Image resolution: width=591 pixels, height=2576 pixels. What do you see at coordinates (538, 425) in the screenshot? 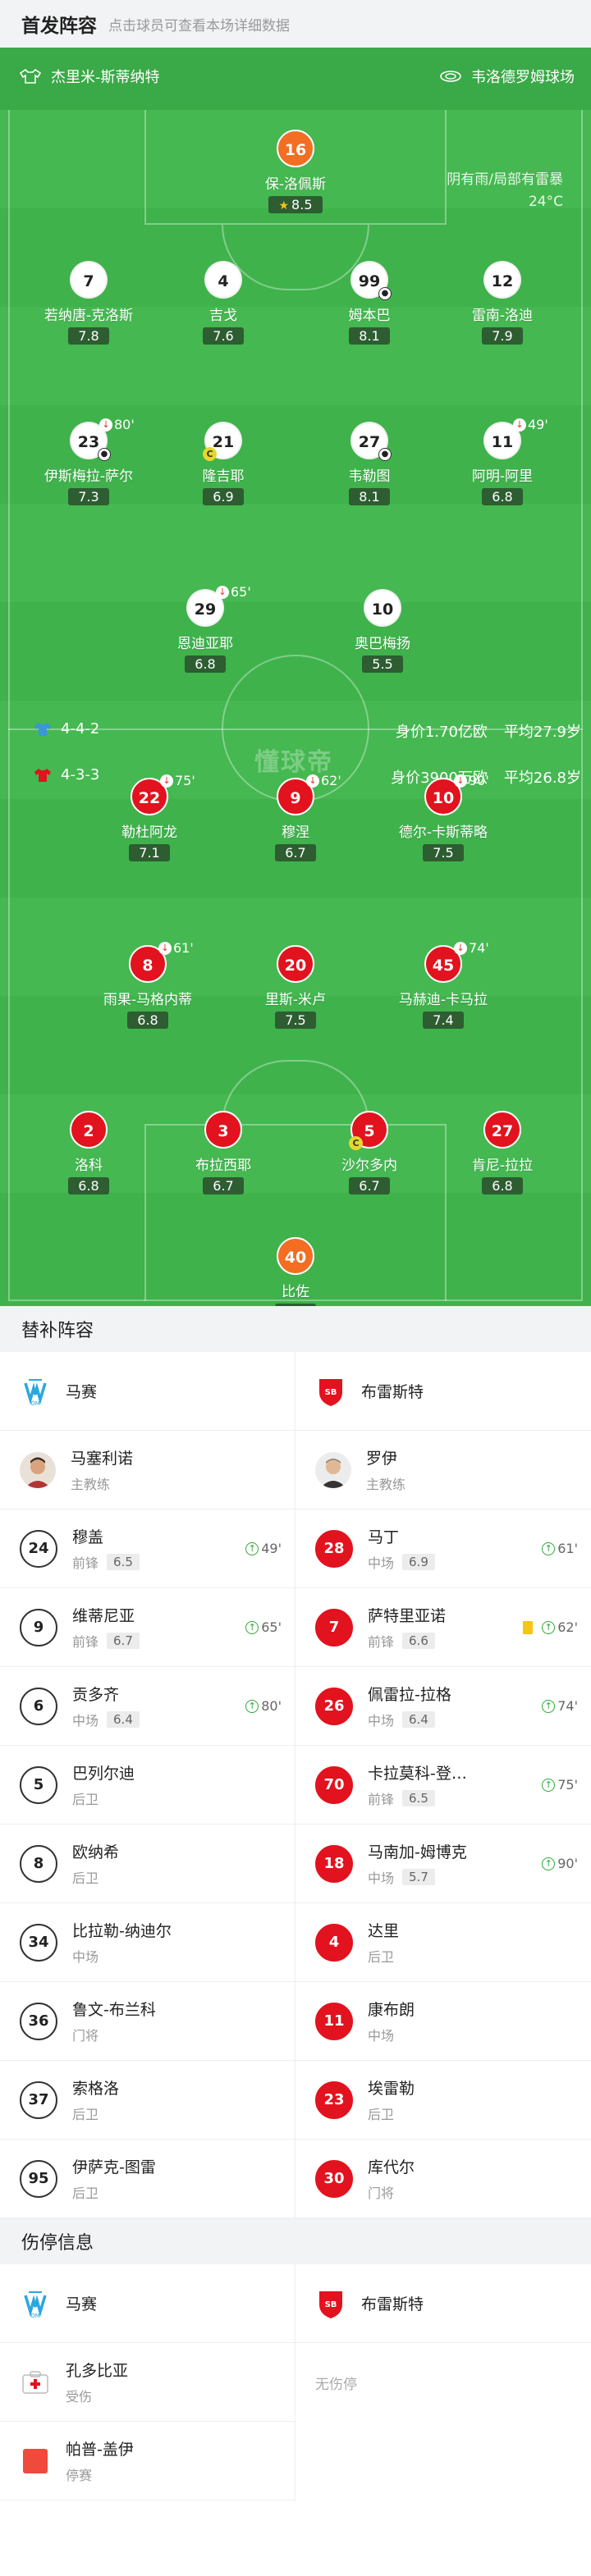
I see `sub-out-minute: 49'` at bounding box center [538, 425].